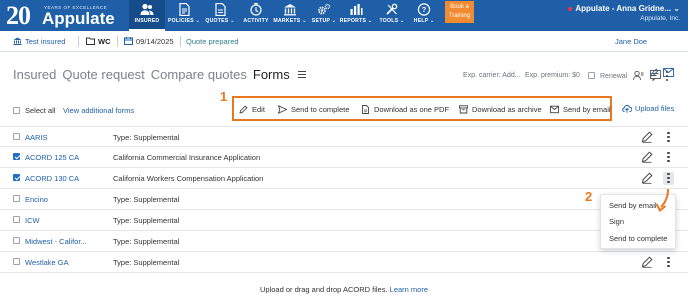 This screenshot has height=299, width=688. I want to click on nav-quotes: QUOTES ⌄, so click(220, 15).